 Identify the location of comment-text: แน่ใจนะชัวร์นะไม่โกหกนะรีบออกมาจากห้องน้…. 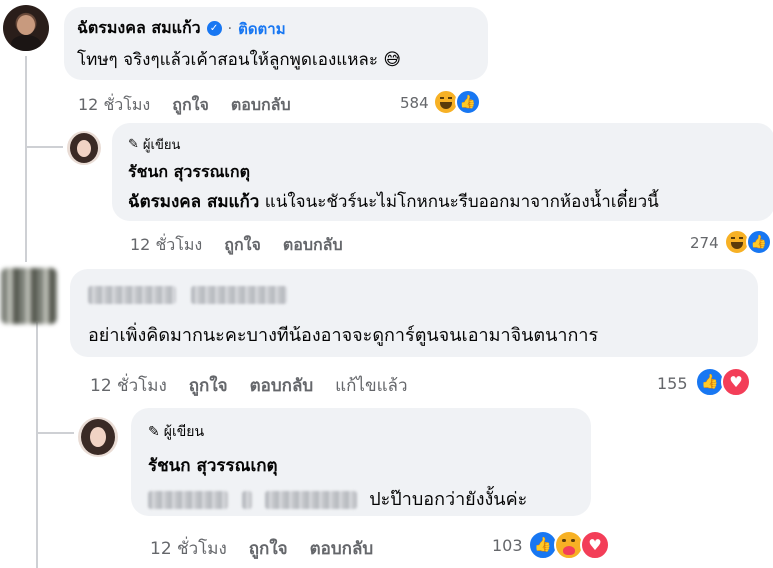
(461, 202).